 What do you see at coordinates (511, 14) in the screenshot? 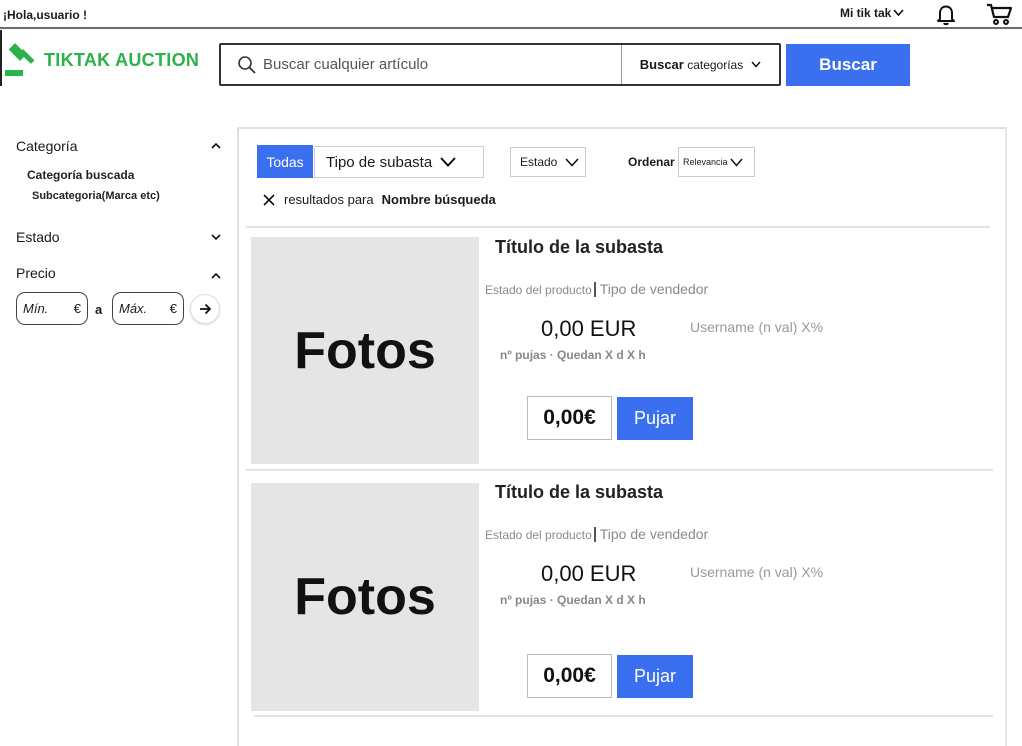
I see `top-bar: ¡Hola,usuario ! Mi tik tak` at bounding box center [511, 14].